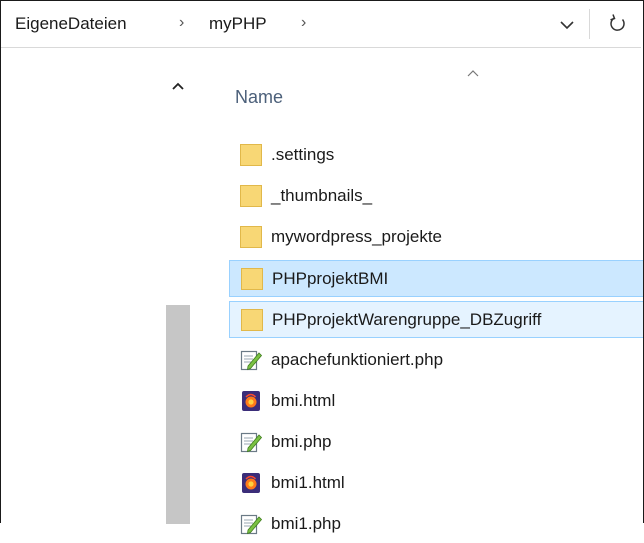 The width and height of the screenshot is (644, 543). I want to click on file-name: apachefunktioniert.php, so click(357, 359).